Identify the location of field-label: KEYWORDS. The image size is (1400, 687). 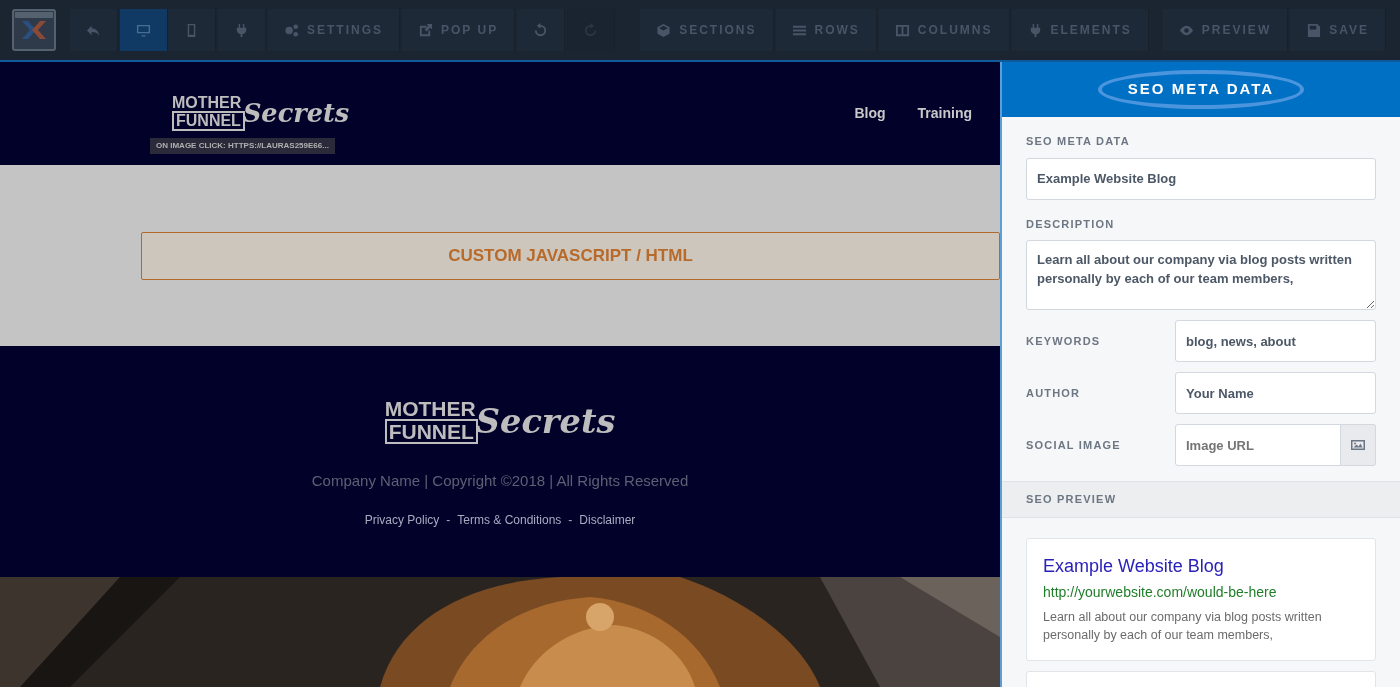
(1064, 341).